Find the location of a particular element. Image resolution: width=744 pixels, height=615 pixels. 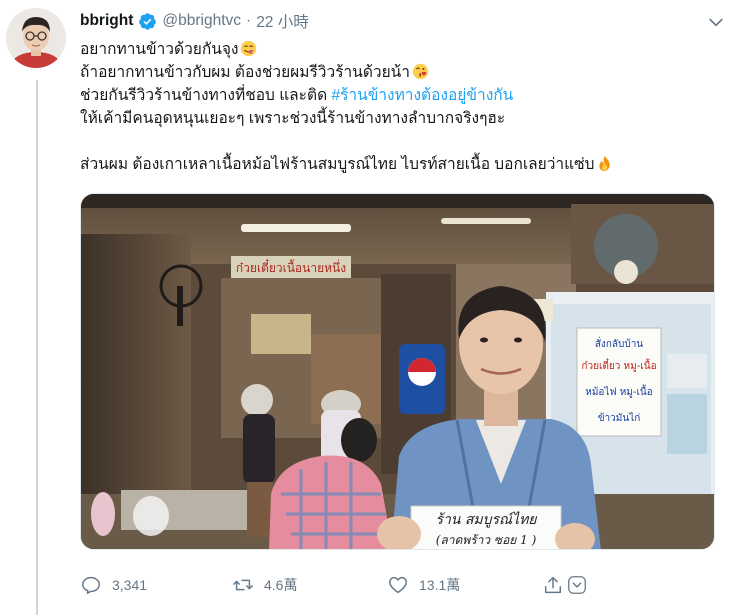

hashtag-link: #ร้านข้างทางต้องอยู่ข้างกัน is located at coordinates (422, 95).